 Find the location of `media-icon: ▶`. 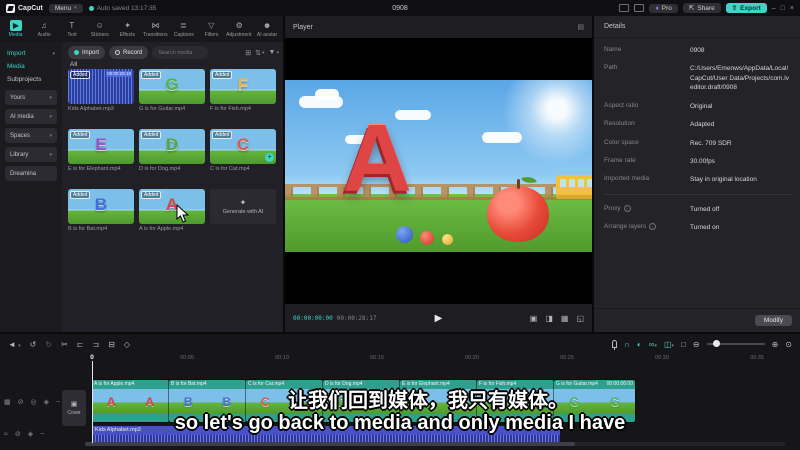

media-icon: ▶ is located at coordinates (15, 25).